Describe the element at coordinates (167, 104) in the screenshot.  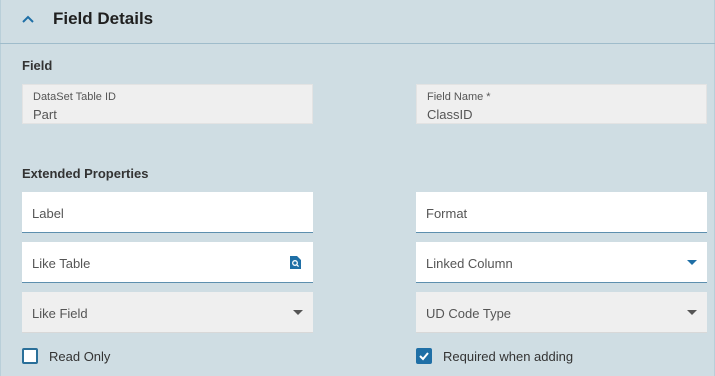
I see `dataset-table-id-field: DataSet Table ID Part` at that location.